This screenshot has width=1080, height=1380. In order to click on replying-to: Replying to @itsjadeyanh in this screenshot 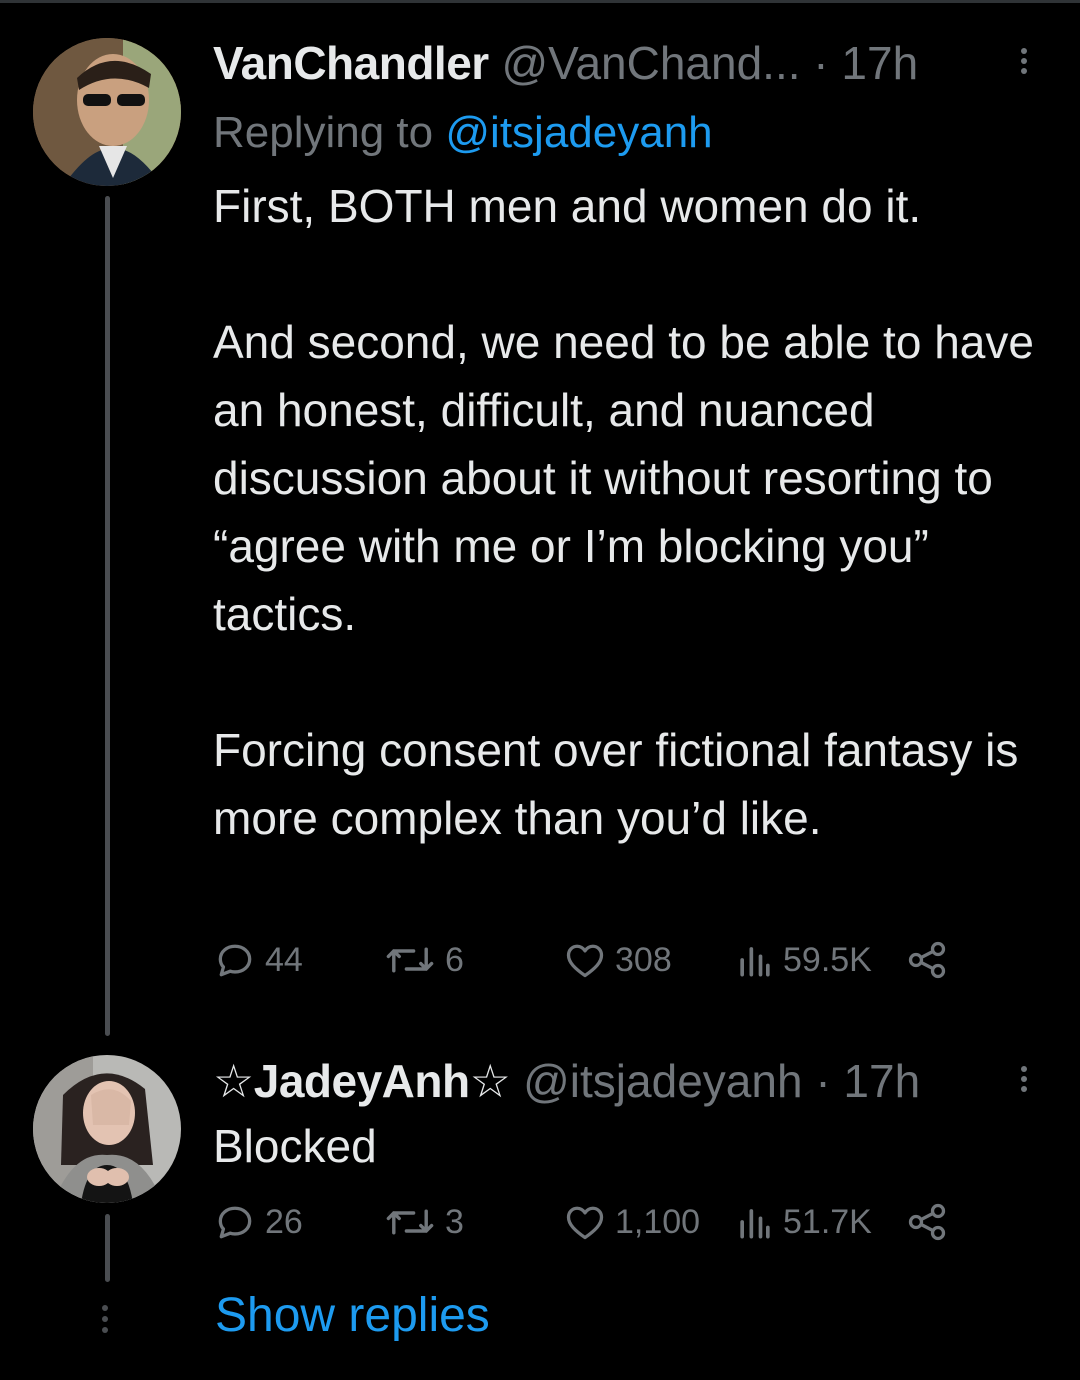, I will do `click(463, 133)`.